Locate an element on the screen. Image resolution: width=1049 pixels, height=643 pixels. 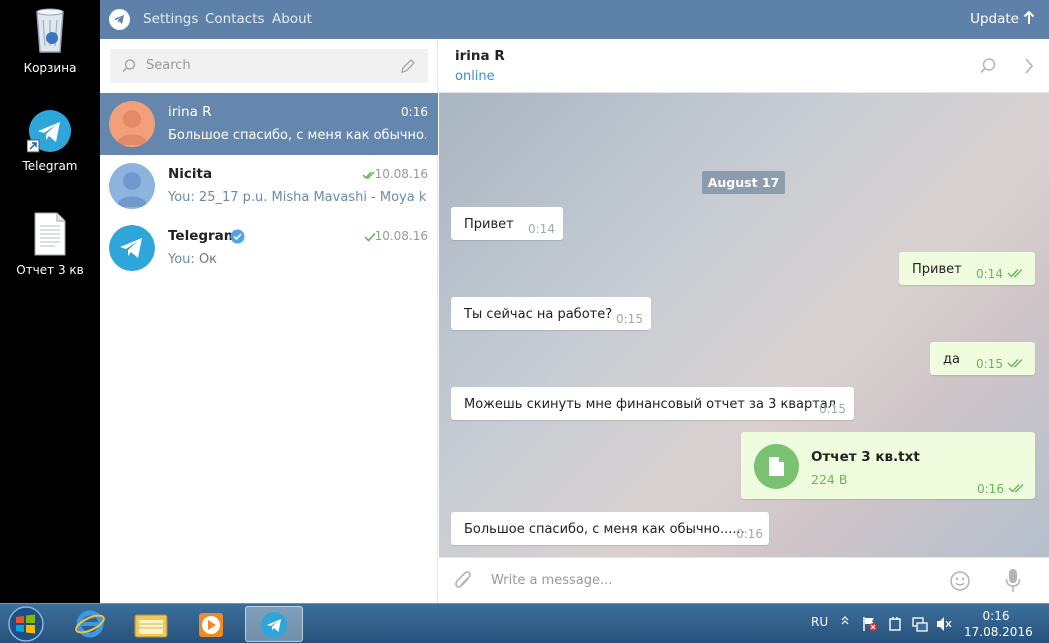
taskbar-internet-explorer is located at coordinates (90, 624).